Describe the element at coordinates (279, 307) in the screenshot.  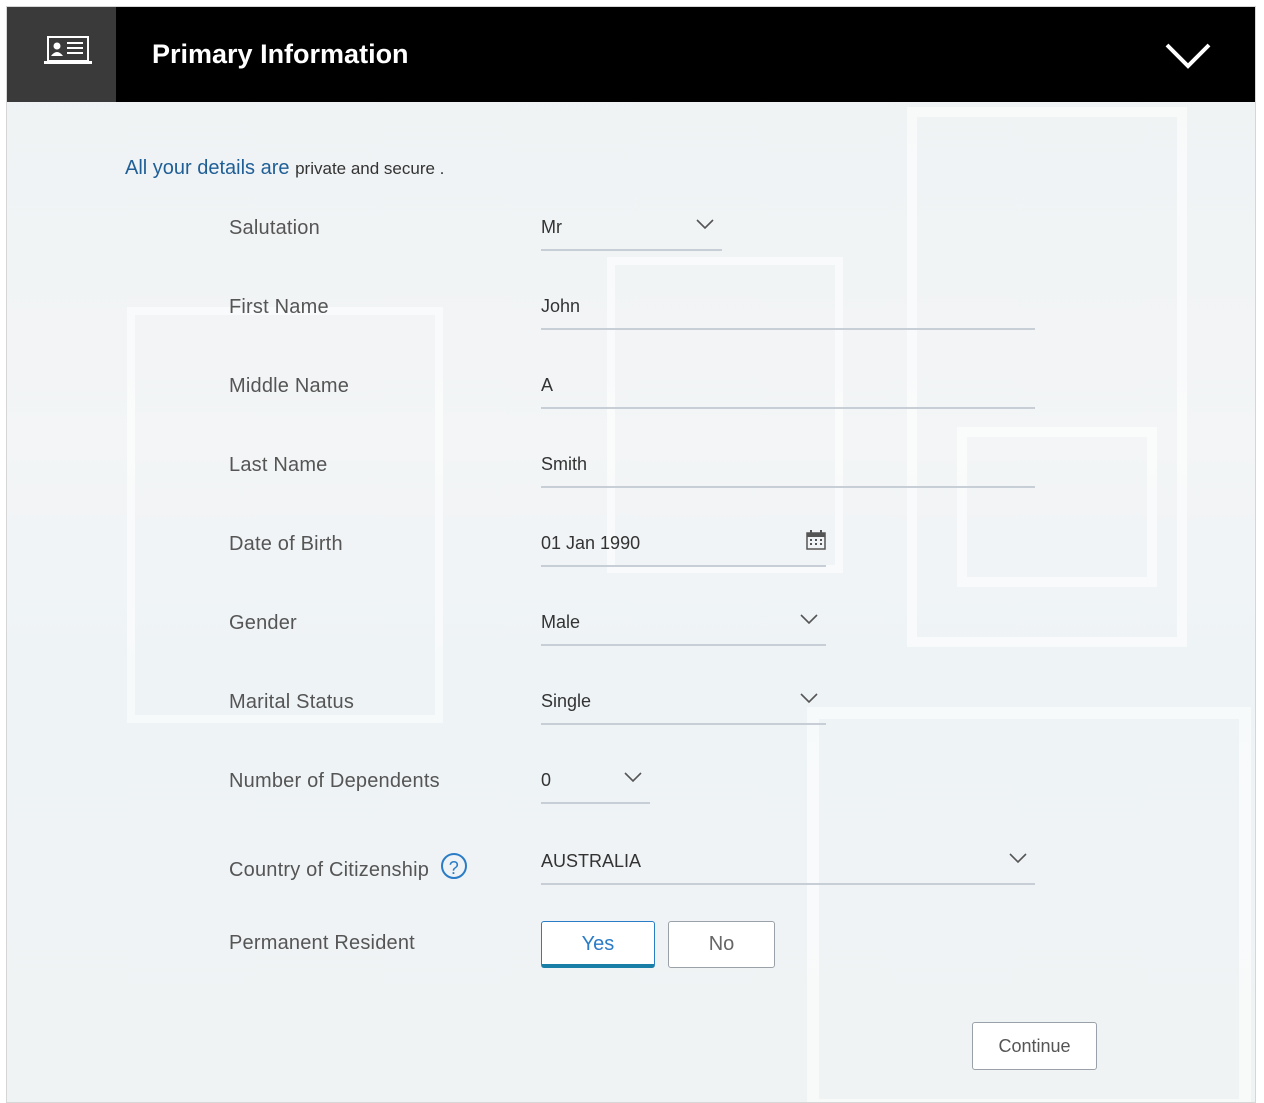
I see `first-name-label: First Name` at that location.